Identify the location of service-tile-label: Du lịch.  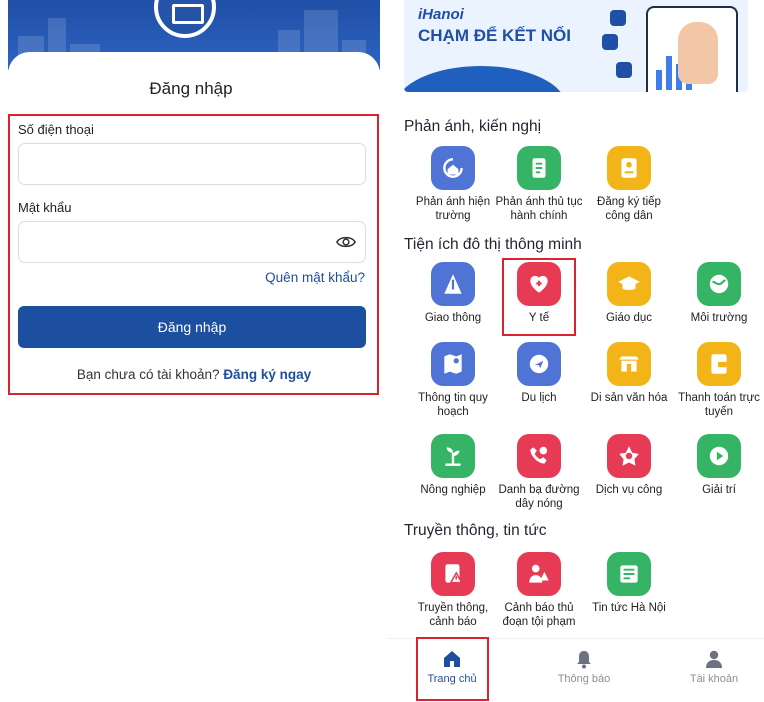
(539, 398).